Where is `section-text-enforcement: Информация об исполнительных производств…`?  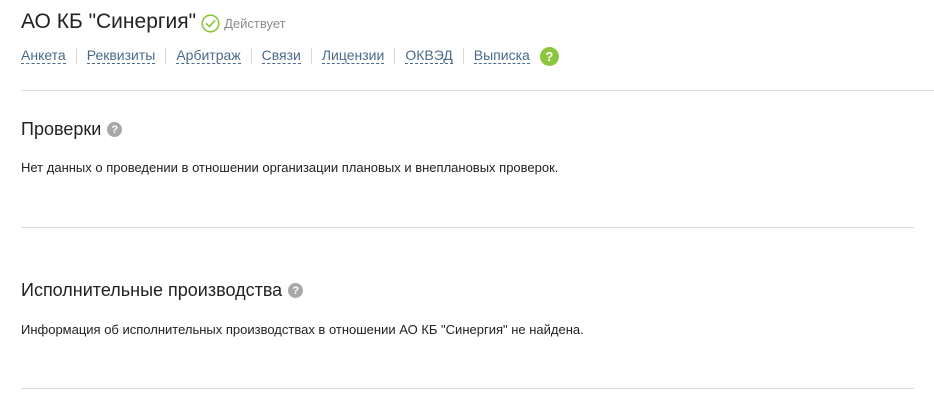
section-text-enforcement: Информация об исполнительных производств… is located at coordinates (302, 329).